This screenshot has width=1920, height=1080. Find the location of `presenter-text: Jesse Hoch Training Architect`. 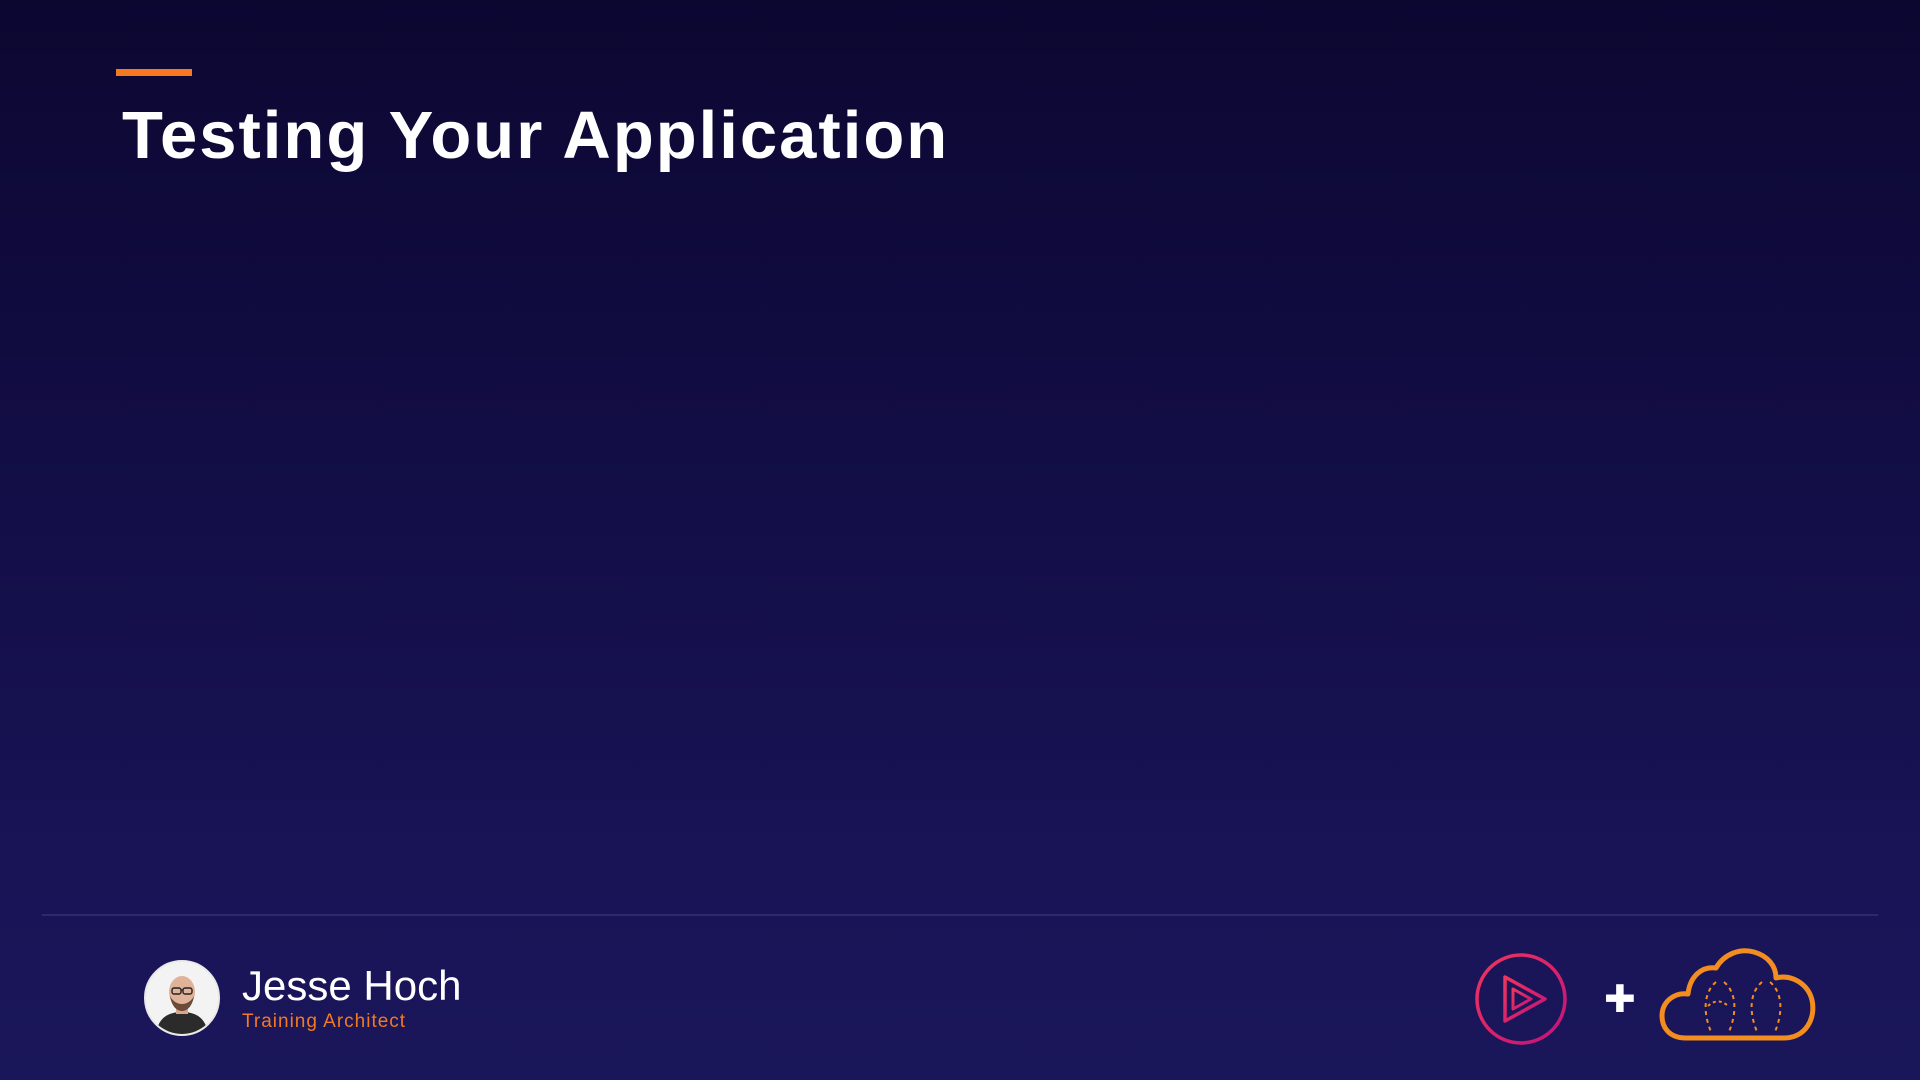

presenter-text: Jesse Hoch Training Architect is located at coordinates (351, 998).